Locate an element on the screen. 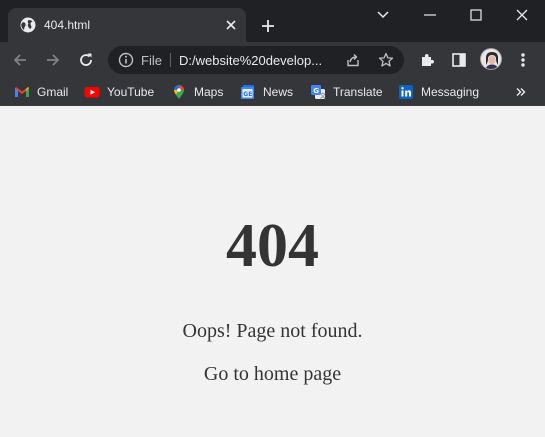 Image resolution: width=545 pixels, height=437 pixels. close-window-icon is located at coordinates (522, 15).